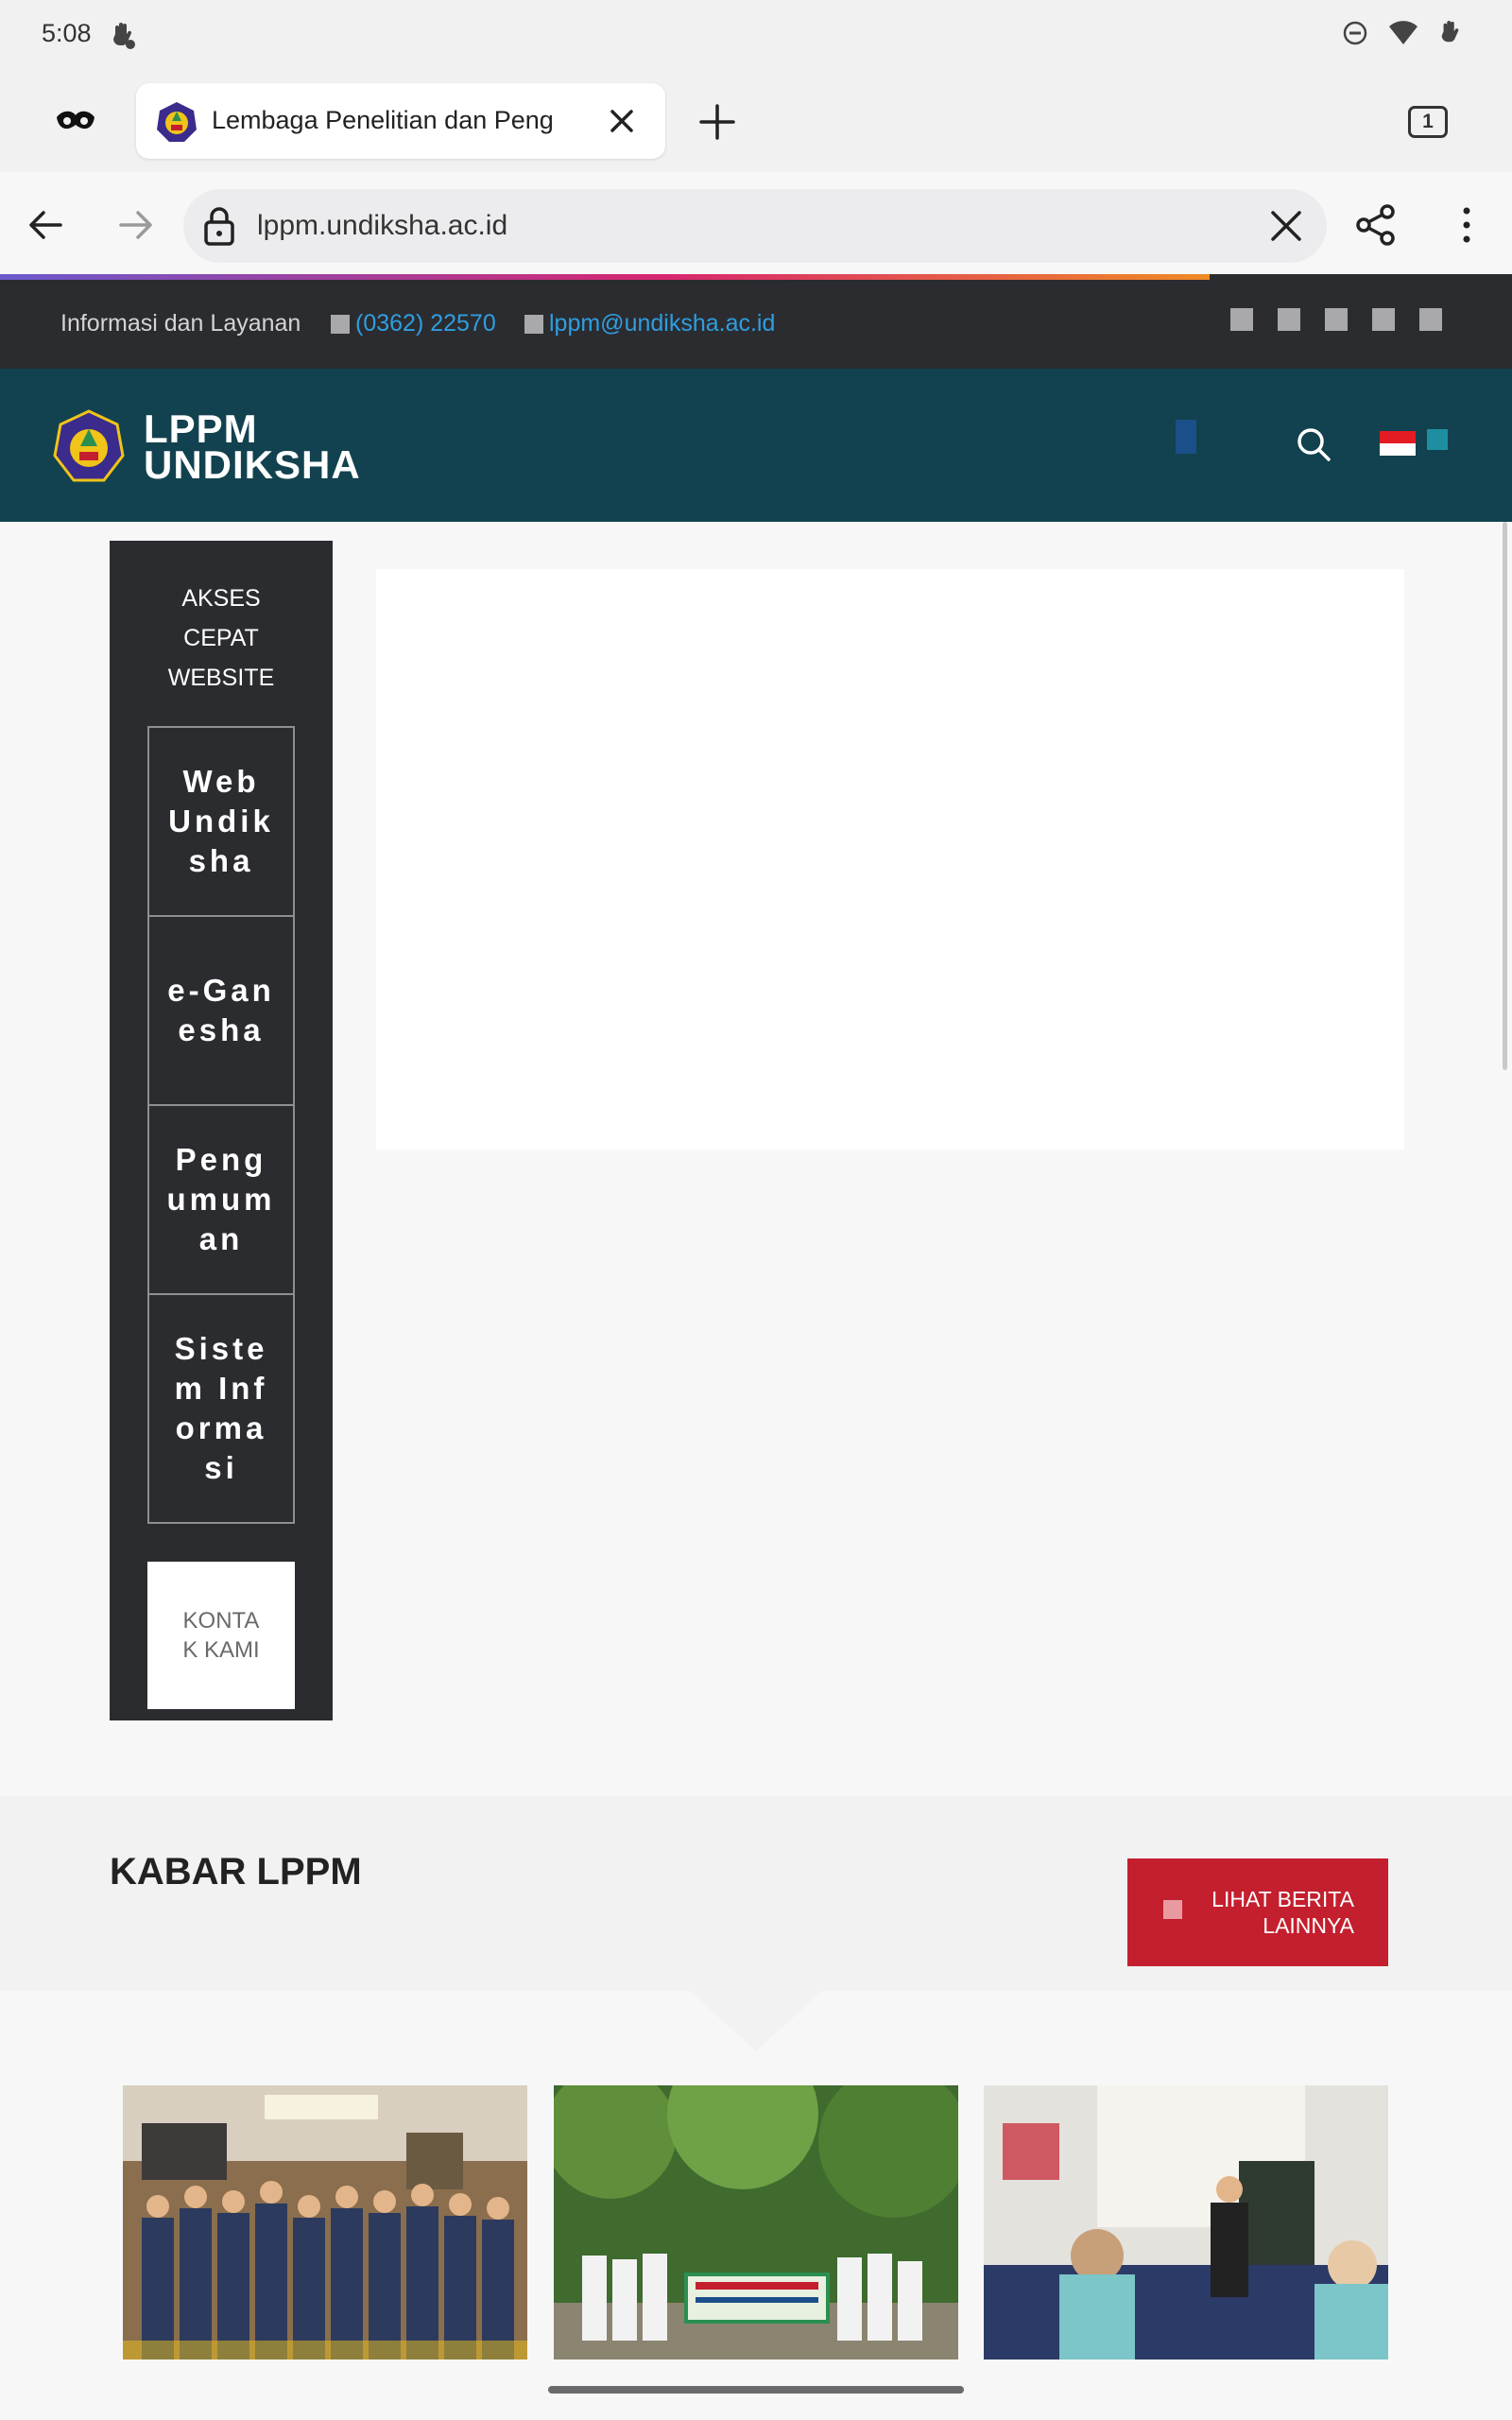 The image size is (1512, 2420). Describe the element at coordinates (221, 821) in the screenshot. I see `quick-link-web-undiksha: Web Undiksha` at that location.